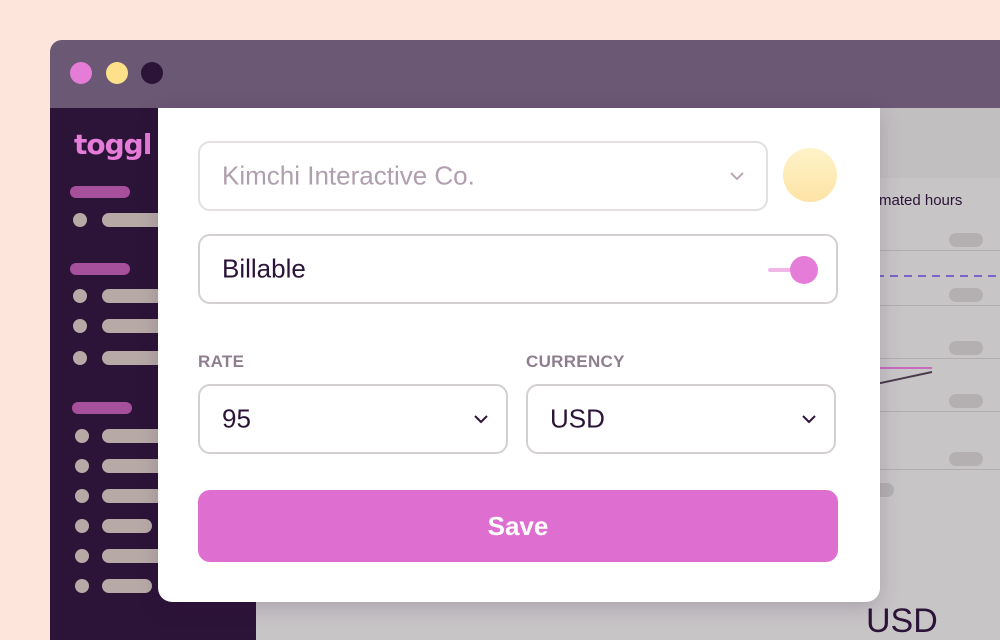 The image size is (1000, 640). Describe the element at coordinates (902, 621) in the screenshot. I see `currency-readout: USD` at that location.